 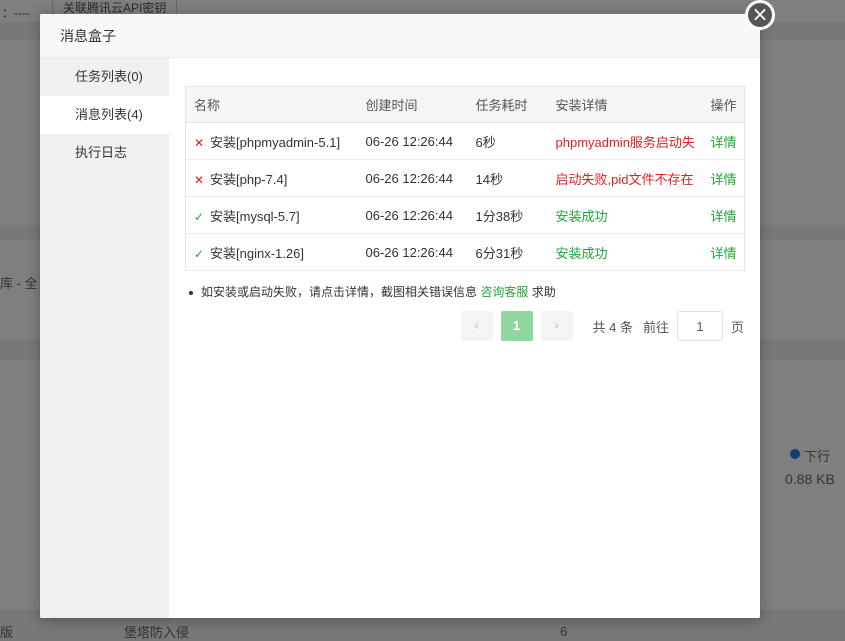 I want to click on task-name: 安装[phpmyadmin-5.1], so click(x=275, y=142).